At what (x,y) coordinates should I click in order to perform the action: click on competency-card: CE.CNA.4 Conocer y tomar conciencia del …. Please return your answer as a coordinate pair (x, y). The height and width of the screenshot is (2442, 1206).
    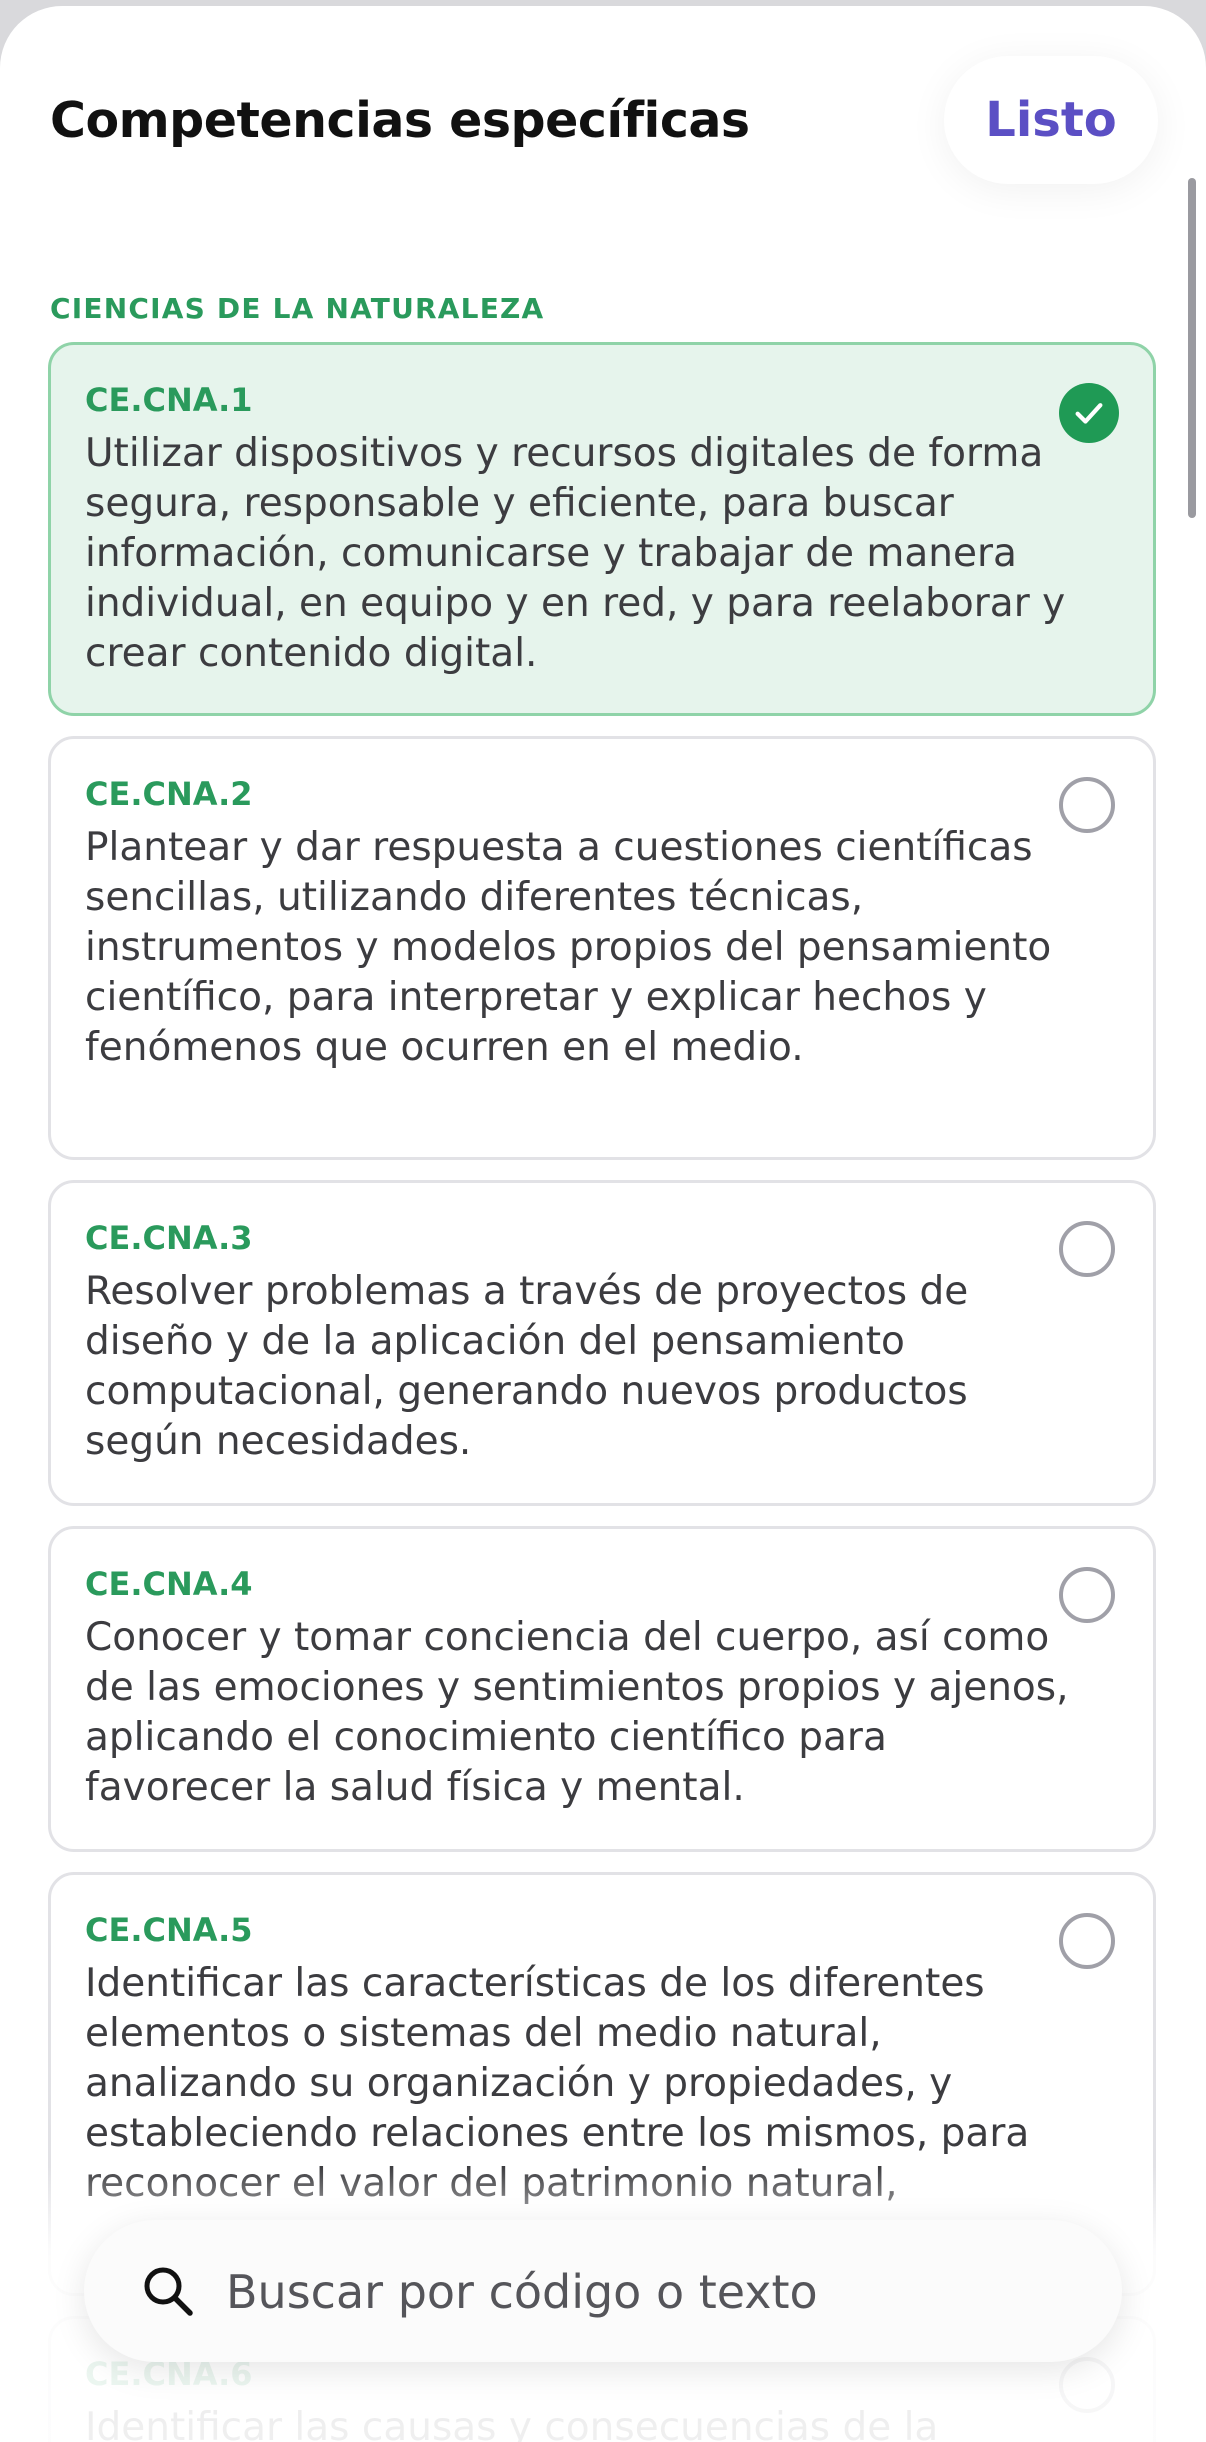
    Looking at the image, I should click on (602, 1689).